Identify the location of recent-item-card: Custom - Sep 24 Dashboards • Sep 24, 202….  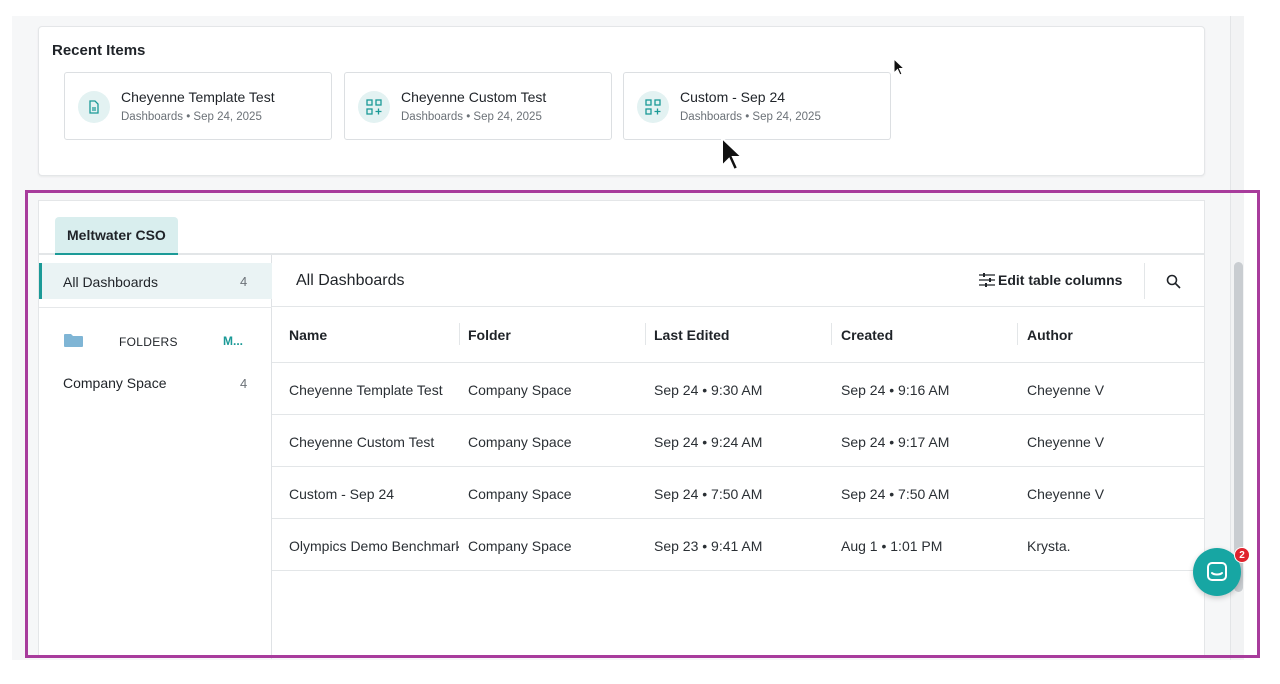
(757, 106).